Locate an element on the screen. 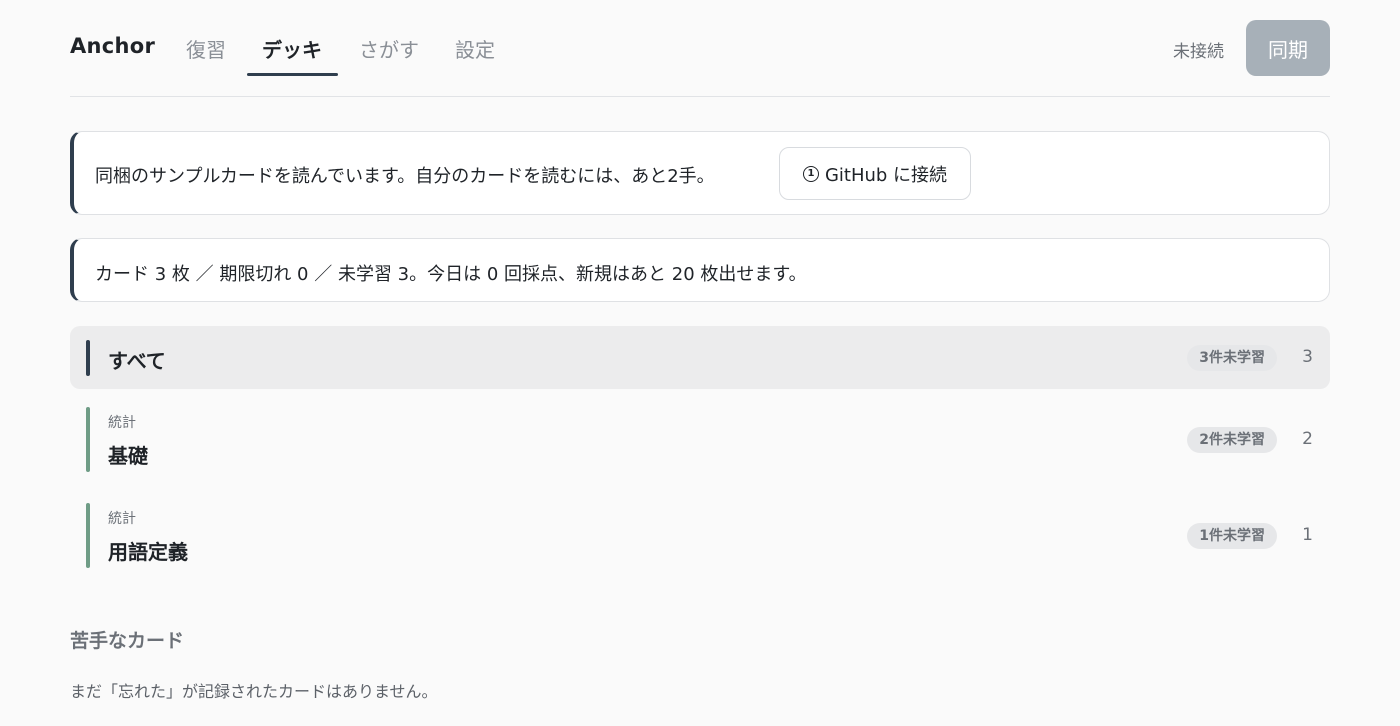  deck-title: すべて is located at coordinates (137, 361).